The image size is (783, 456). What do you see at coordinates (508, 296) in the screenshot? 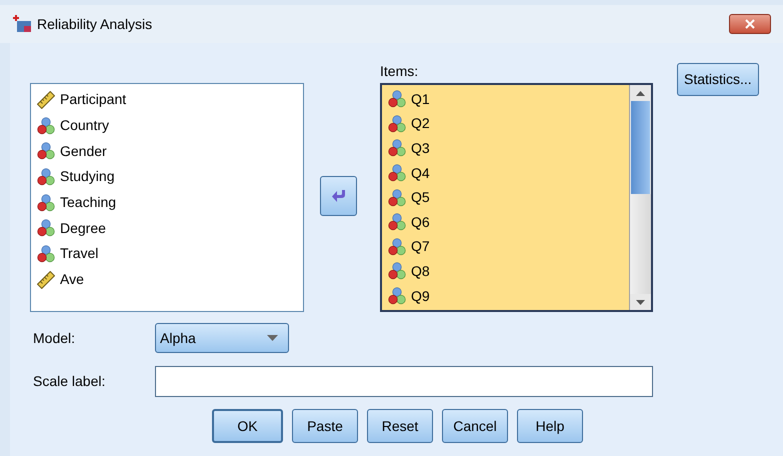
I see `item-entry: Q9` at bounding box center [508, 296].